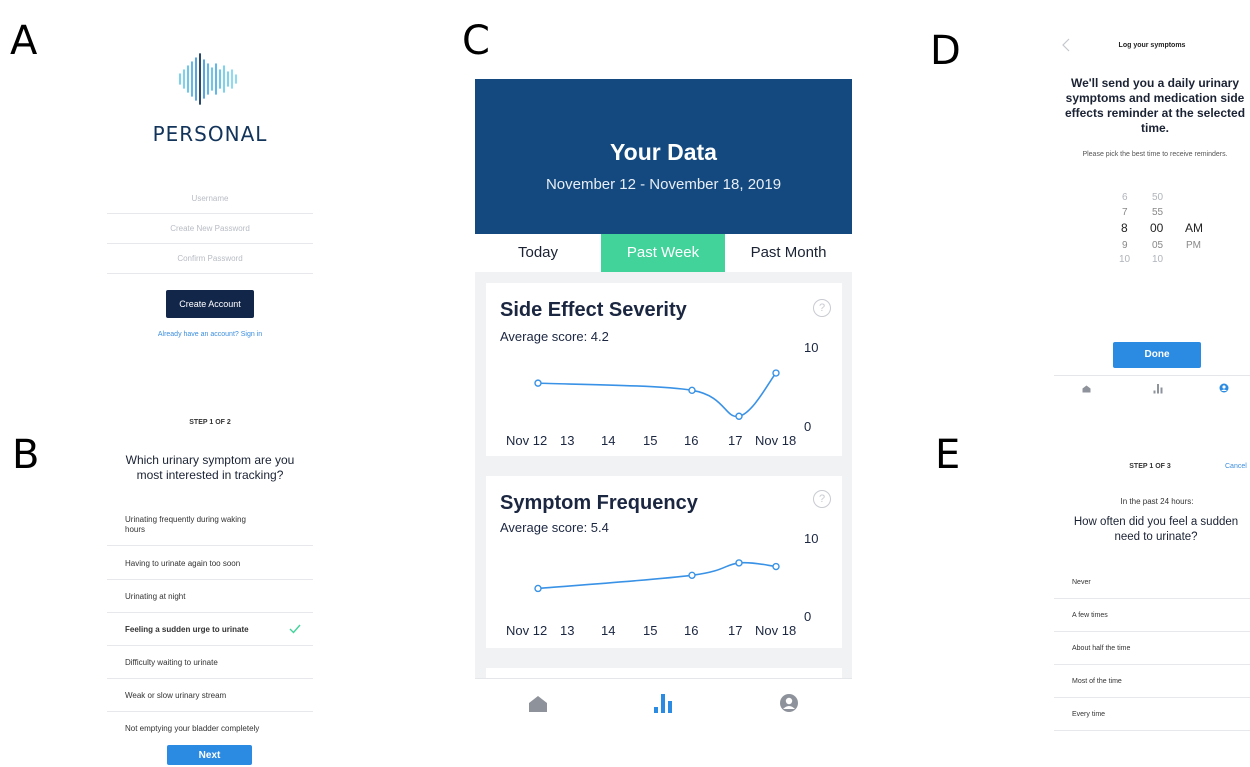  What do you see at coordinates (1125, 259) in the screenshot?
I see `picker-hour: 10` at bounding box center [1125, 259].